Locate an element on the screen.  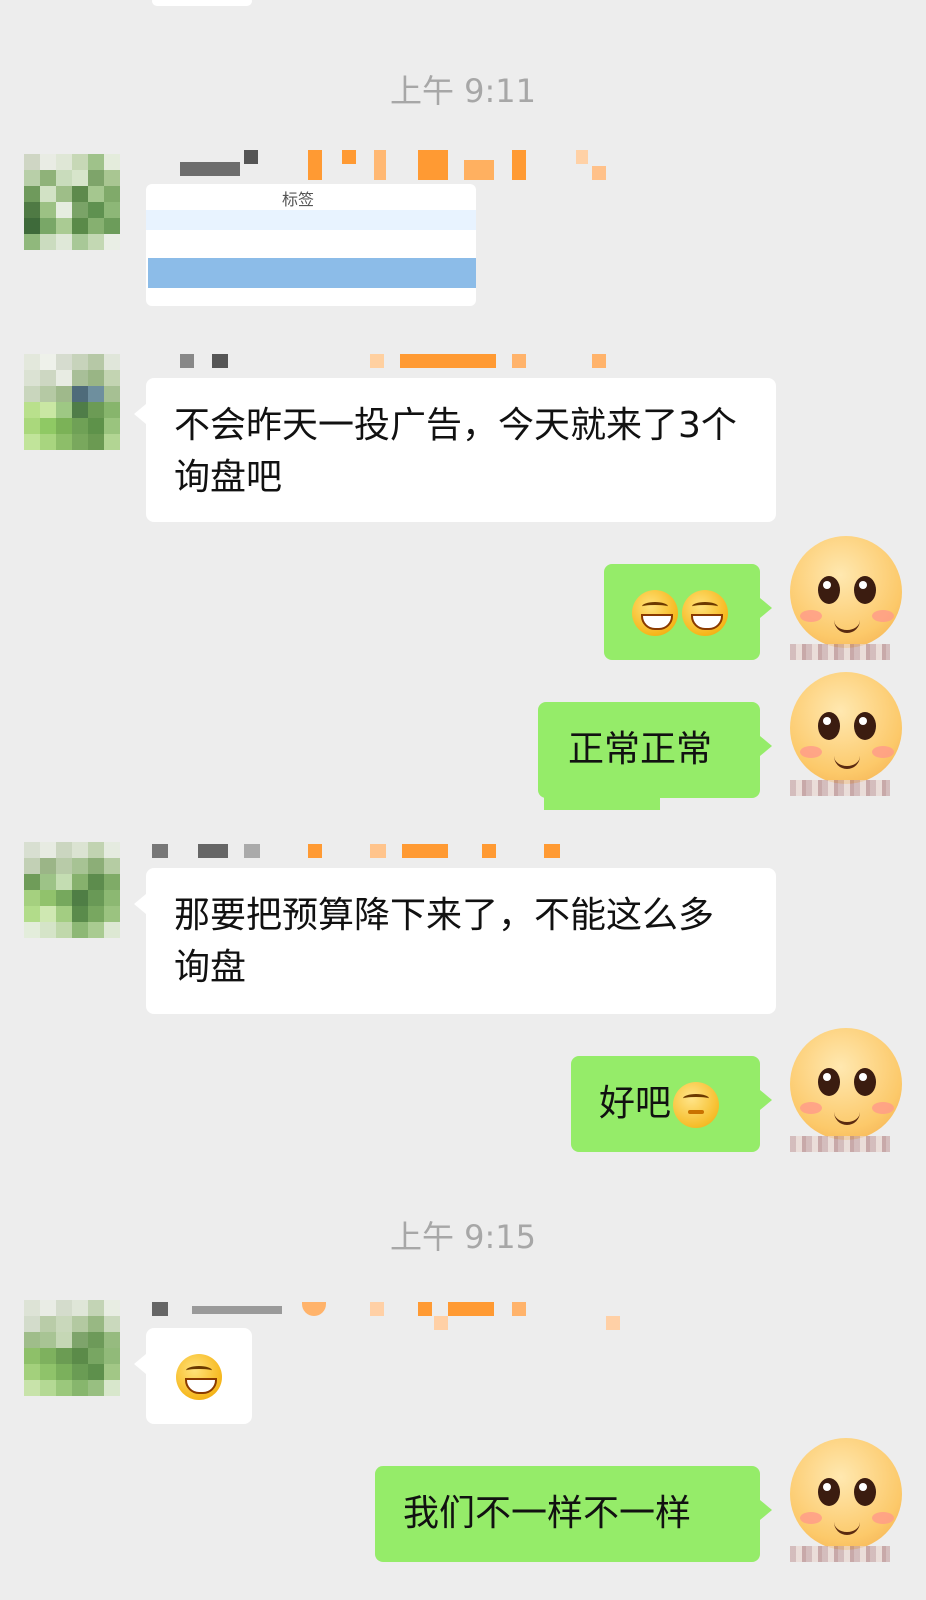
bubble-shadow is located at coordinates (602, 802).